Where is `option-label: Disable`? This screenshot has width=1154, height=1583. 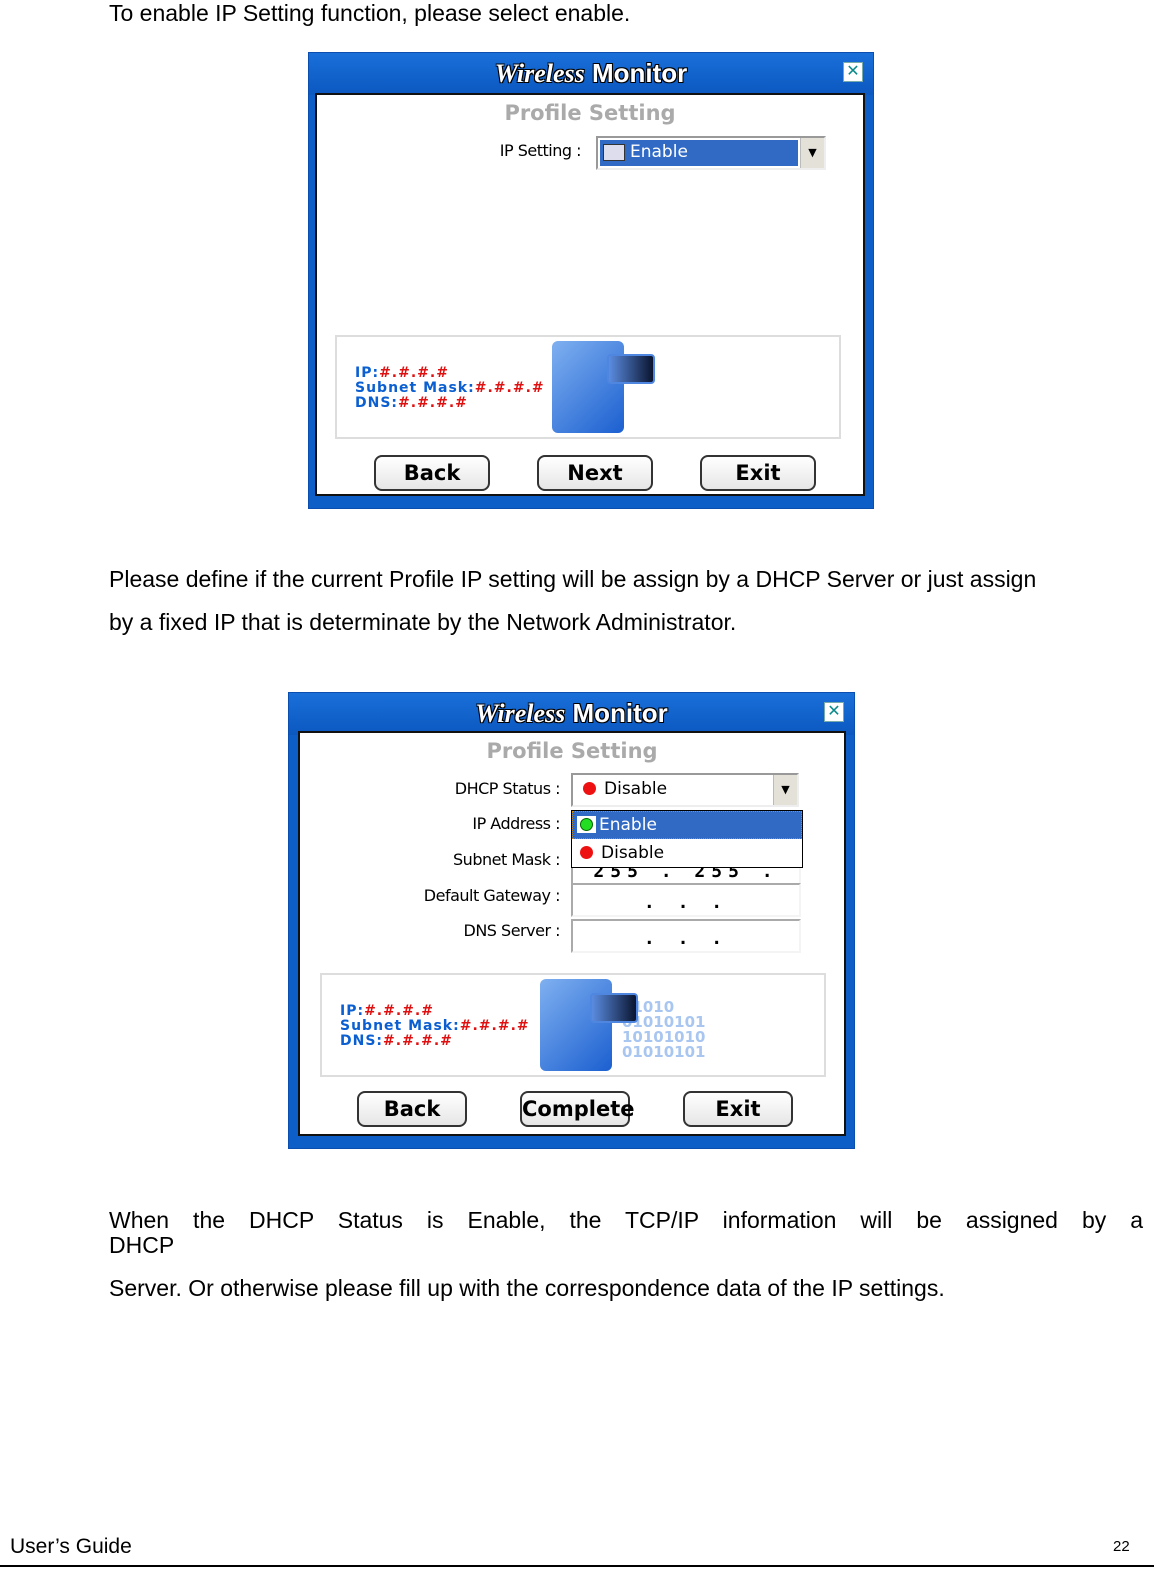 option-label: Disable is located at coordinates (633, 853).